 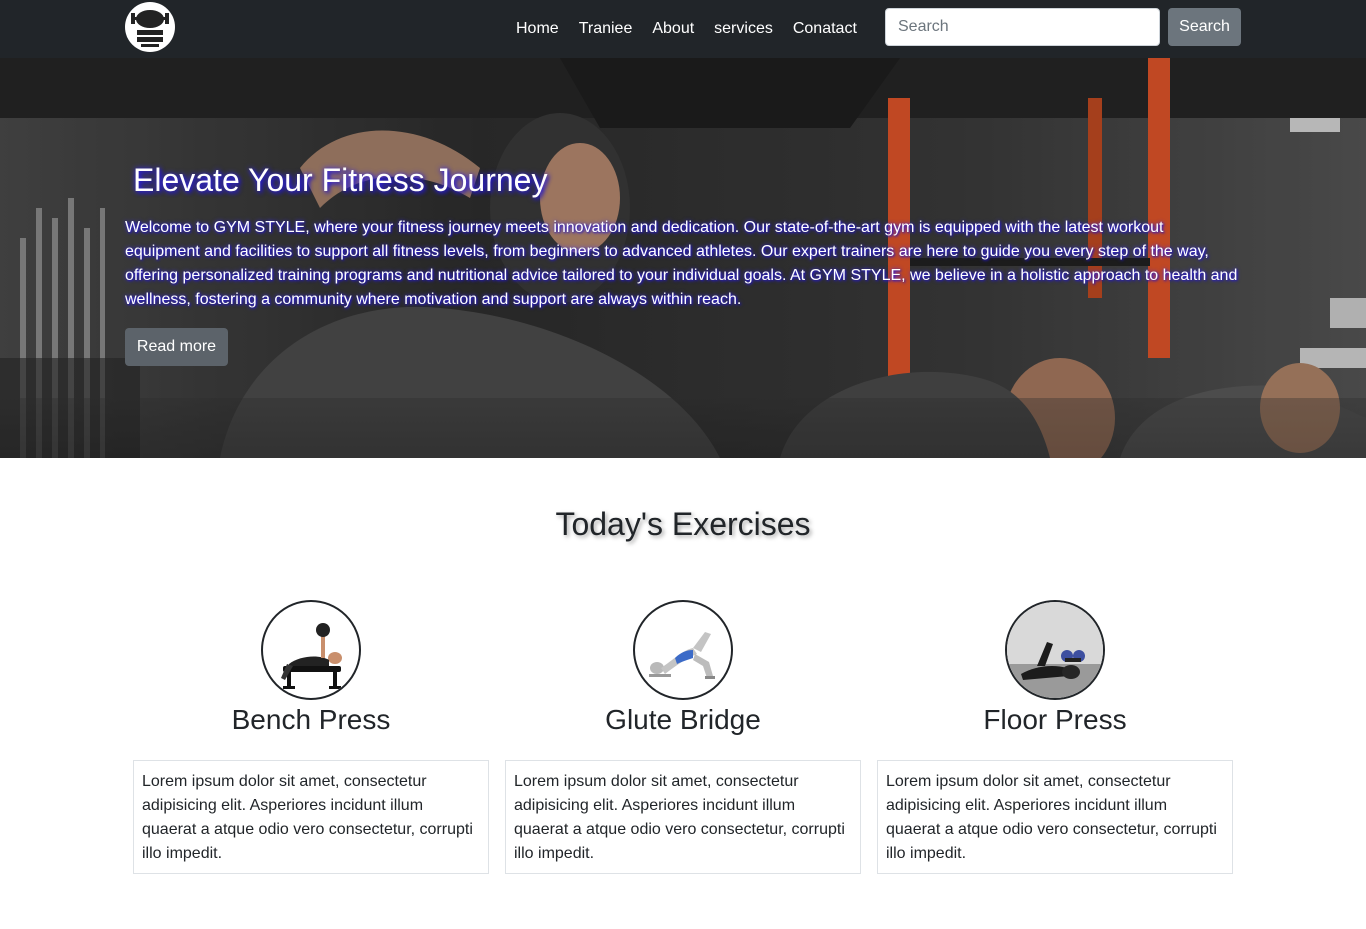 What do you see at coordinates (683, 719) in the screenshot?
I see `exercise-name: Glute Bridge` at bounding box center [683, 719].